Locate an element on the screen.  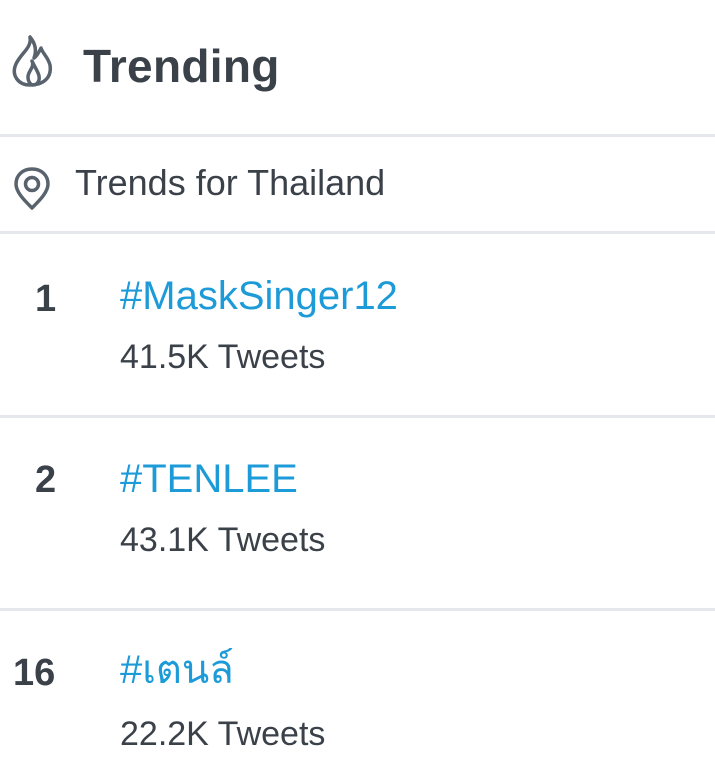
trend-tweet-count: 43.1K Tweets is located at coordinates (223, 540).